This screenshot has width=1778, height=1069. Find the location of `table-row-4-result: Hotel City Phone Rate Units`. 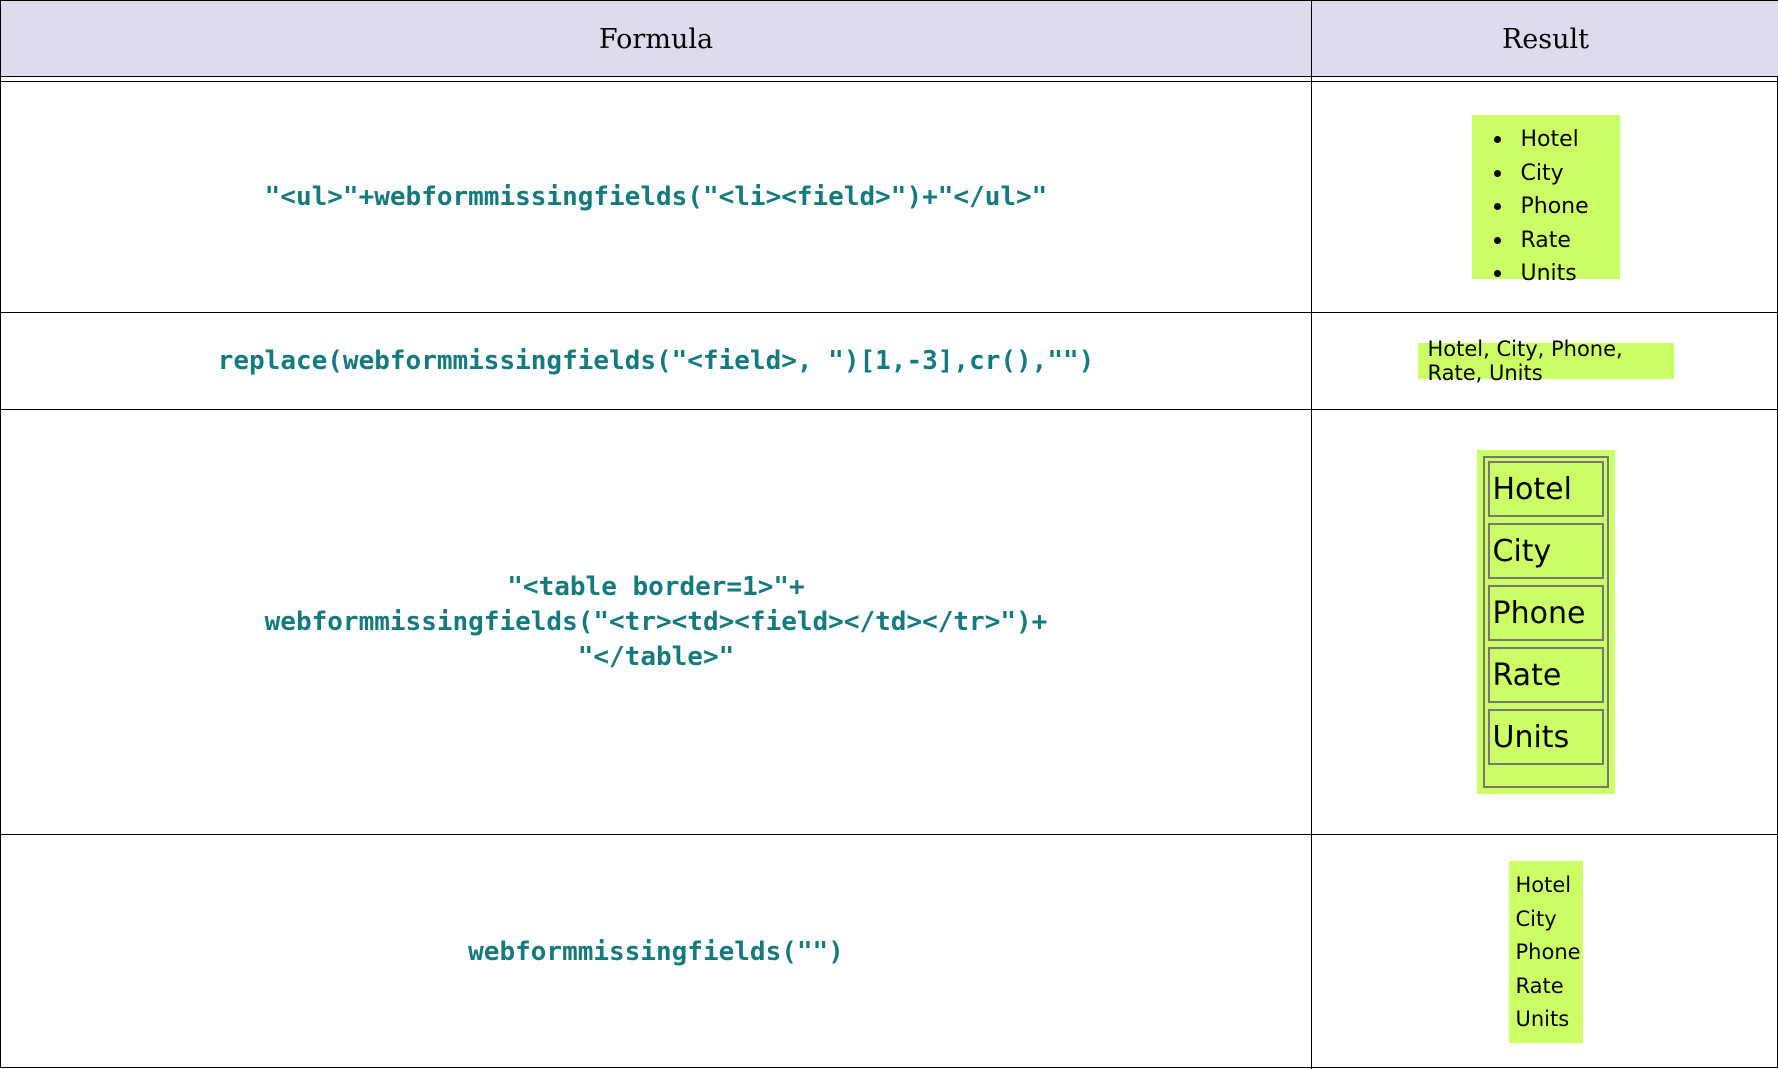

table-row-4-result: Hotel City Phone Rate Units is located at coordinates (1545, 952).